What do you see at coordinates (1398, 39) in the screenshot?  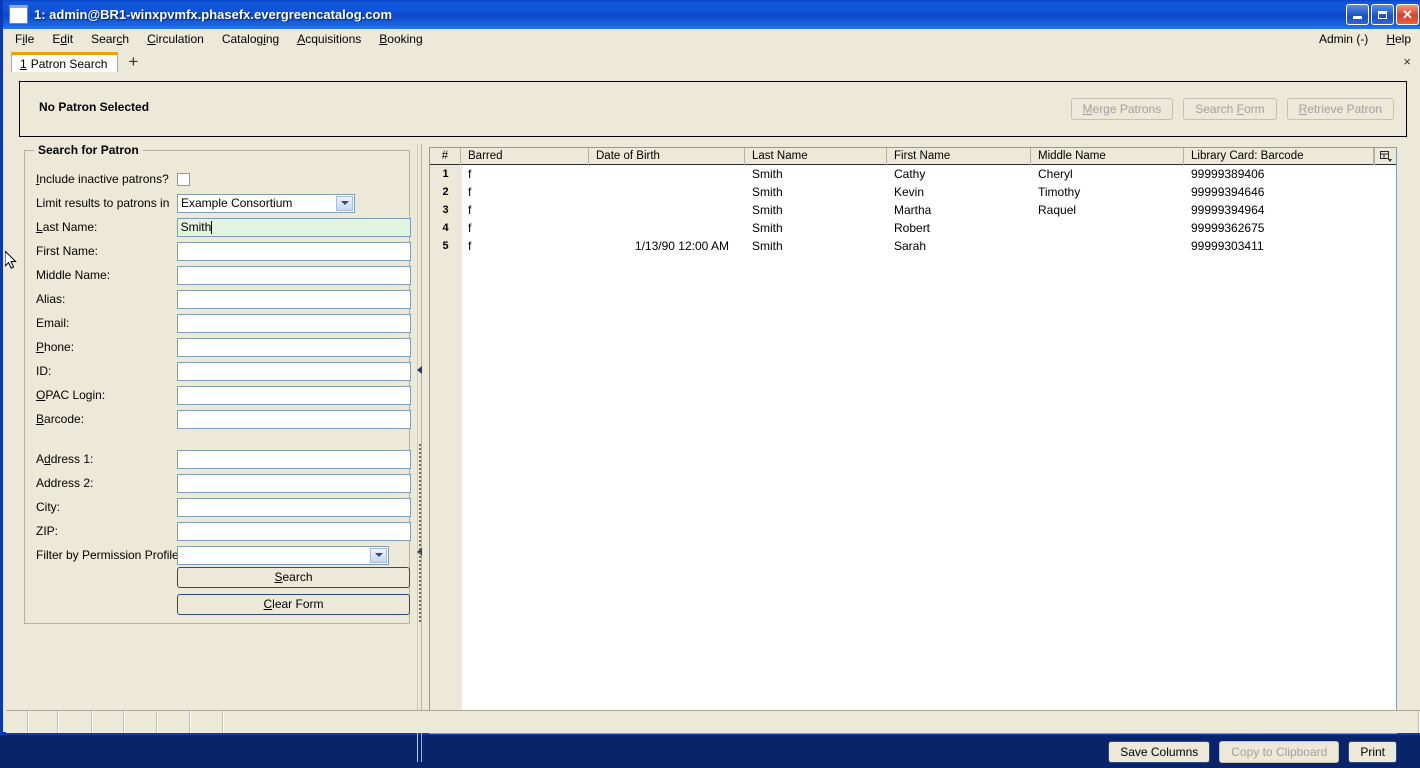 I see `menu-help: Help` at bounding box center [1398, 39].